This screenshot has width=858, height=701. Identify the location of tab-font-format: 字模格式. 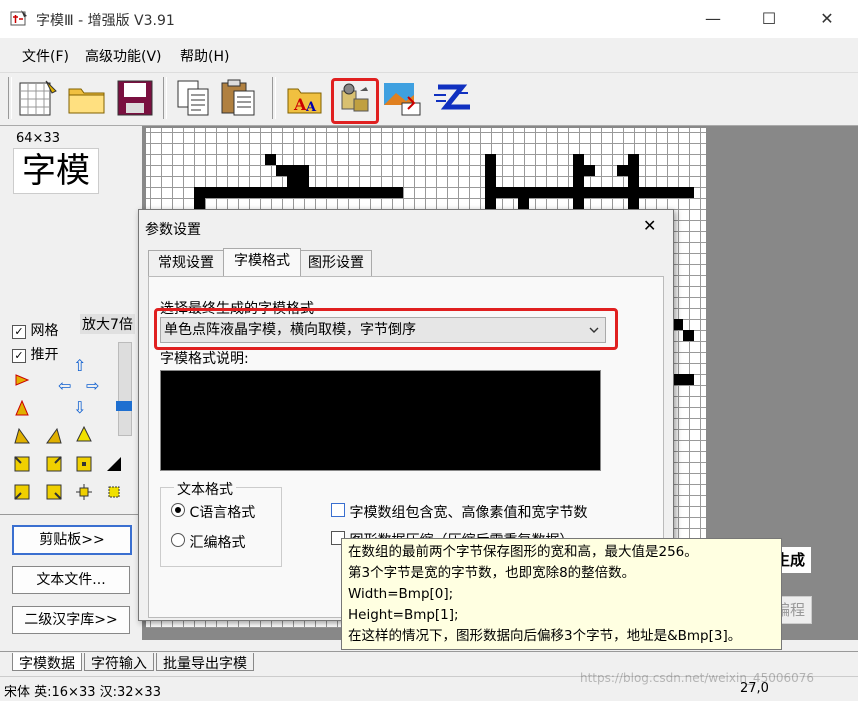
(262, 262).